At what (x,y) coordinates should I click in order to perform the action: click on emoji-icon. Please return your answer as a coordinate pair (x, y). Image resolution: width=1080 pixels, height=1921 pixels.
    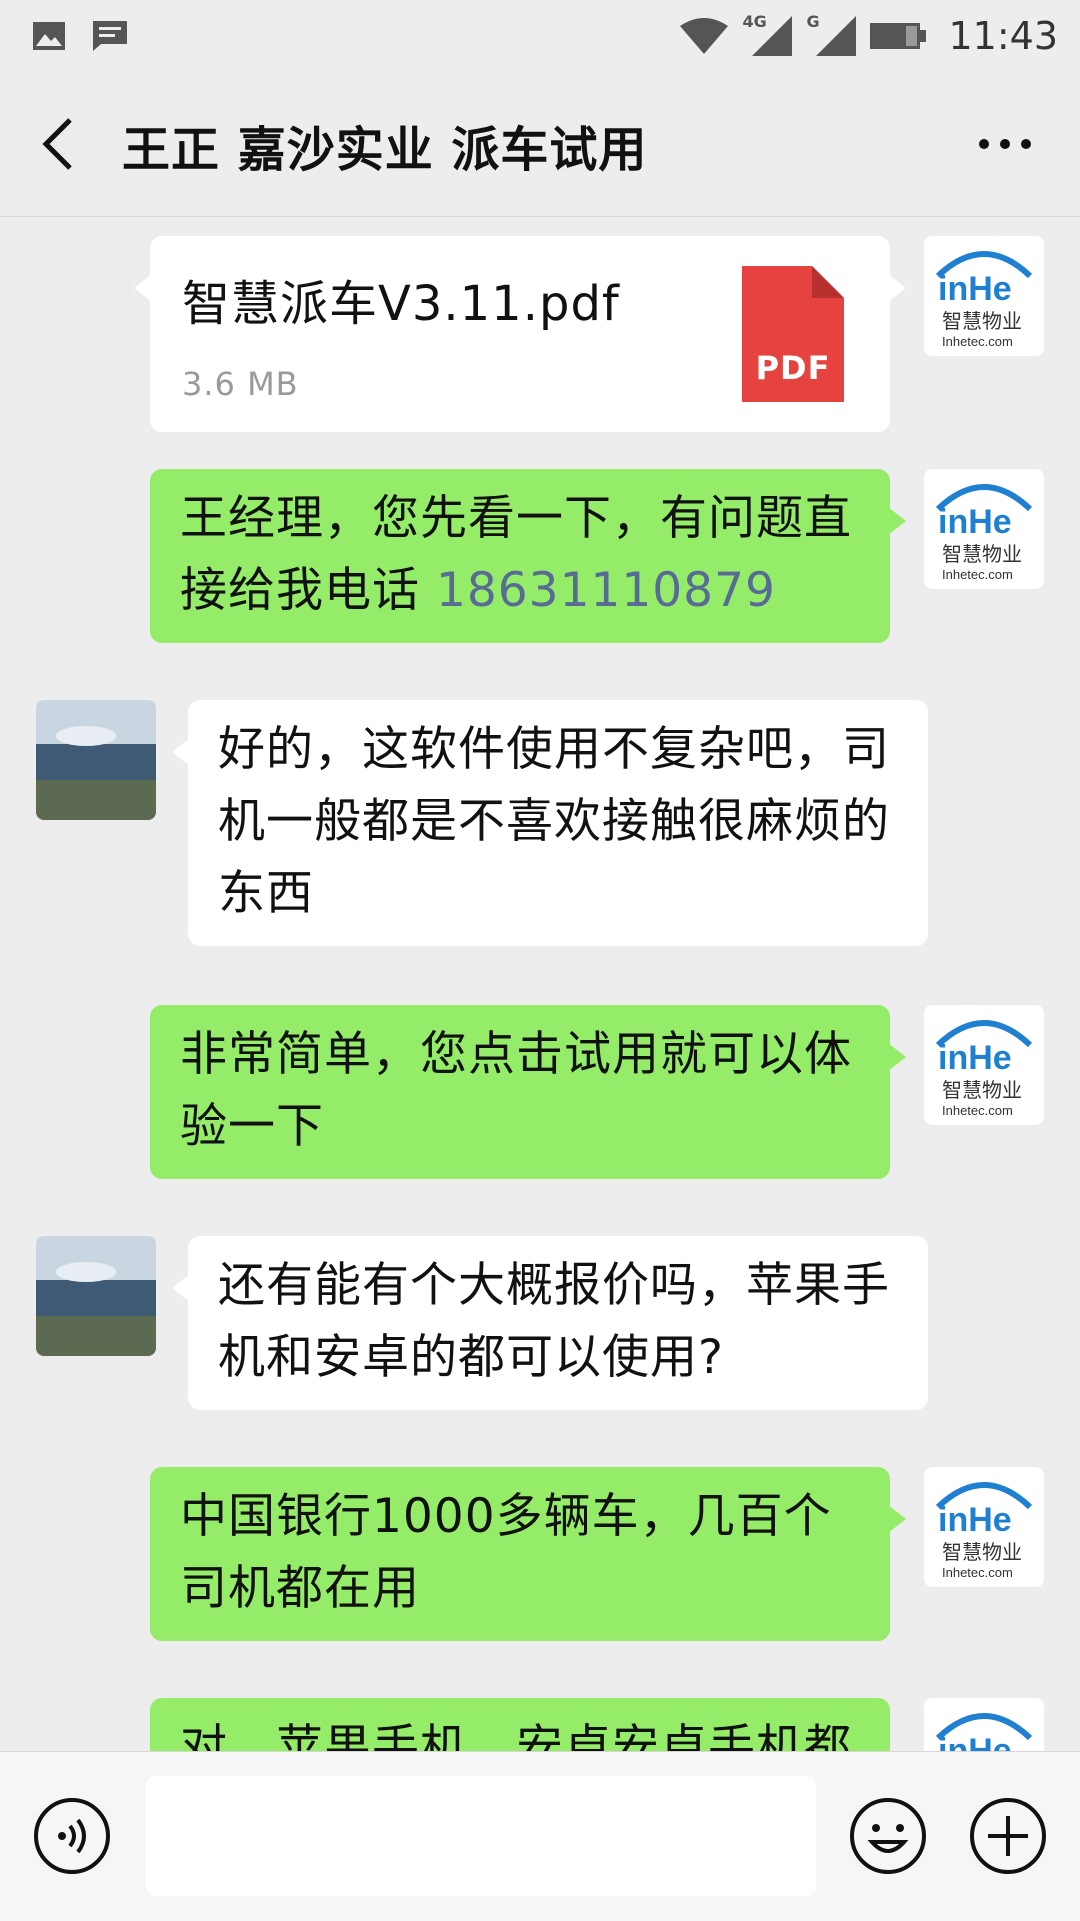
    Looking at the image, I should click on (888, 1836).